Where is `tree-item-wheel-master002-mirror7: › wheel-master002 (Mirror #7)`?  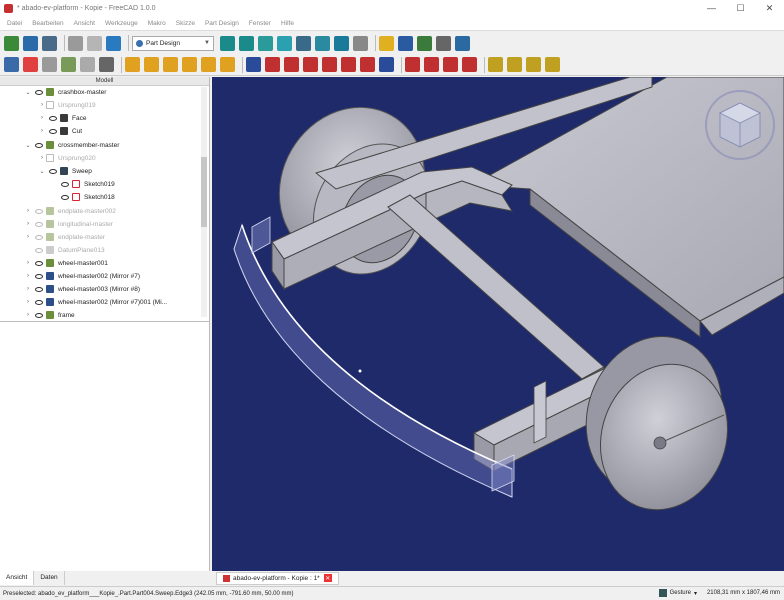
tree-item-wheel-master002-mirror7: › wheel-master002 (Mirror #7) is located at coordinates (82, 276).